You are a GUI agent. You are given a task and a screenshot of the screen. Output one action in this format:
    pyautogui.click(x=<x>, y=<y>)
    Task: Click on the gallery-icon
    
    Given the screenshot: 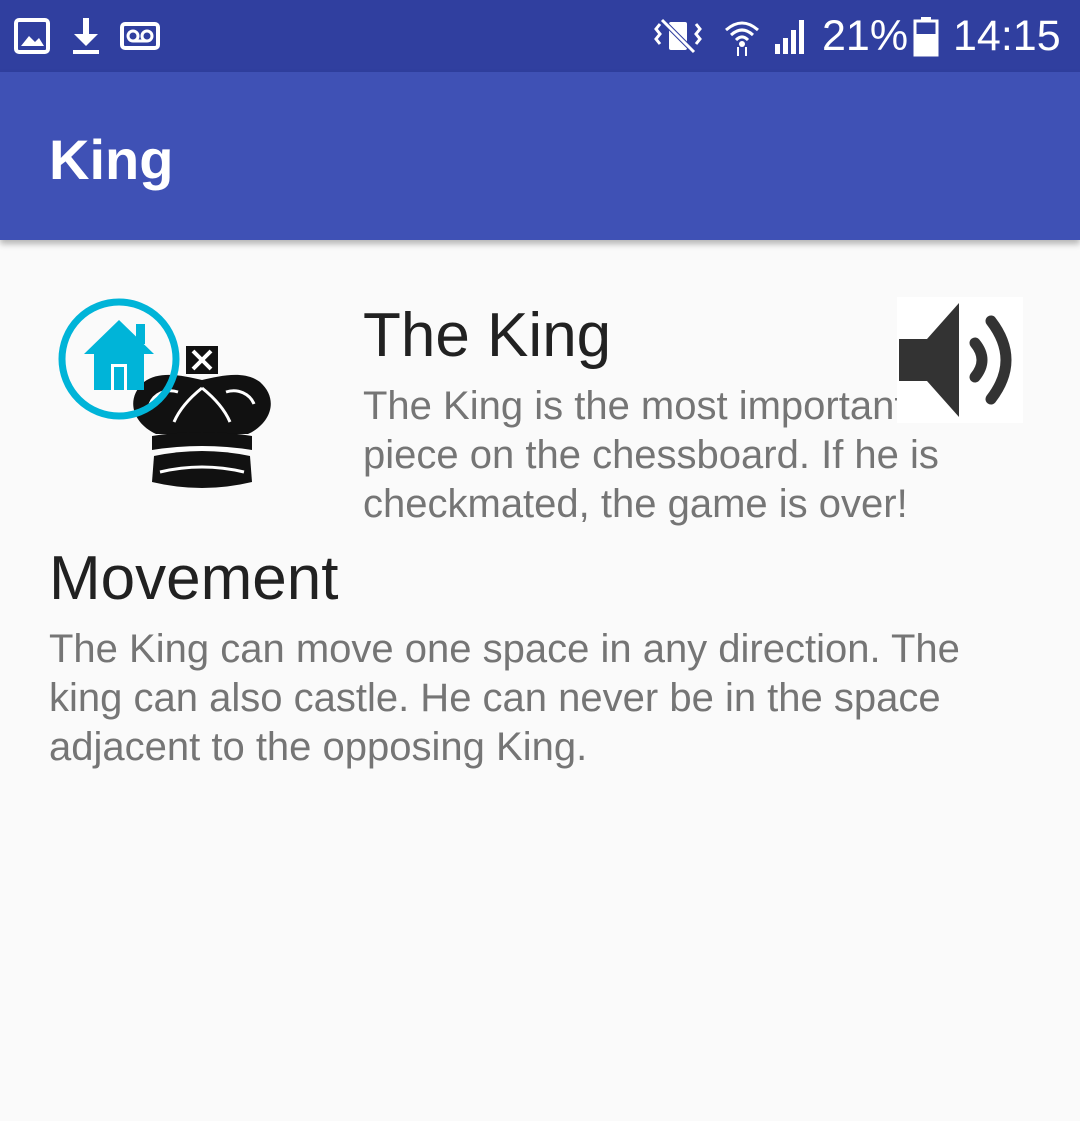 What is the action you would take?
    pyautogui.click(x=32, y=36)
    